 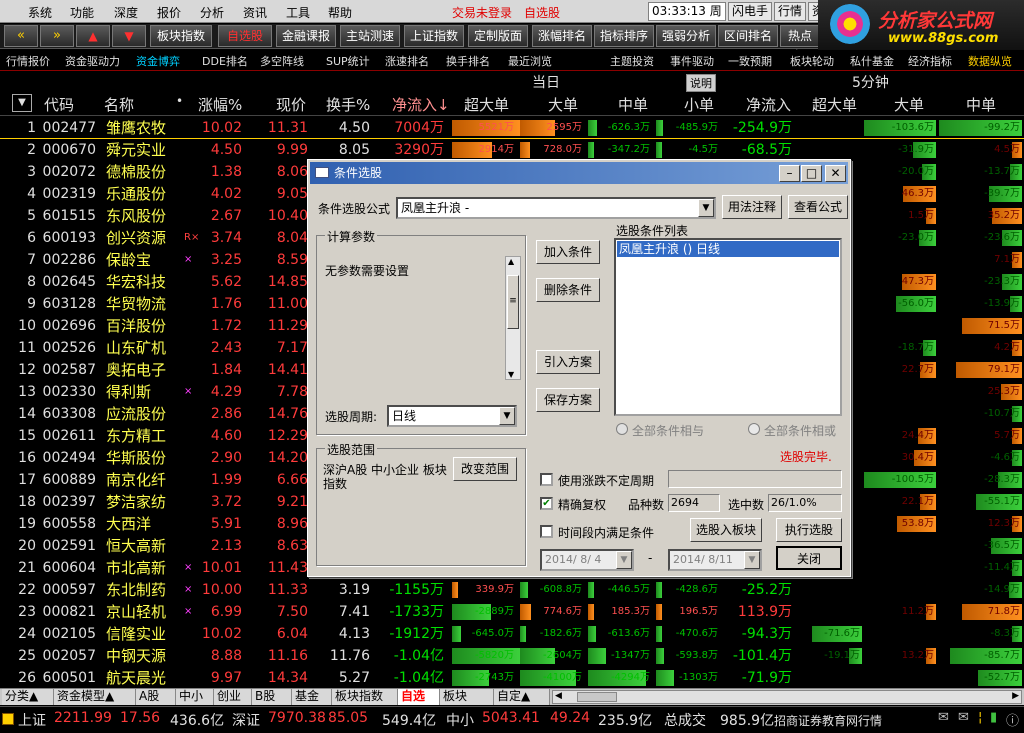 I want to click on scroll-down-icon: ▼, so click(x=511, y=374).